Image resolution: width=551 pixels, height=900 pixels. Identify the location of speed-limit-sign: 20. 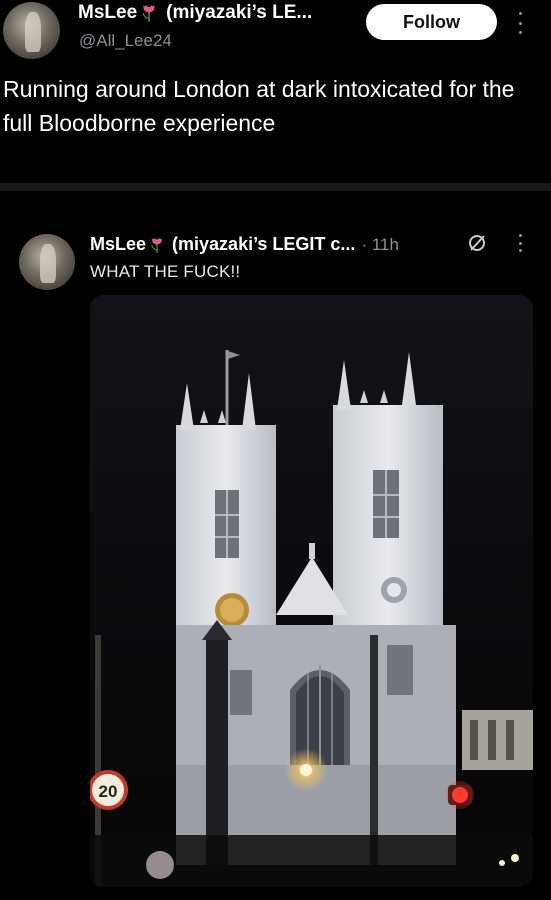
(108, 791).